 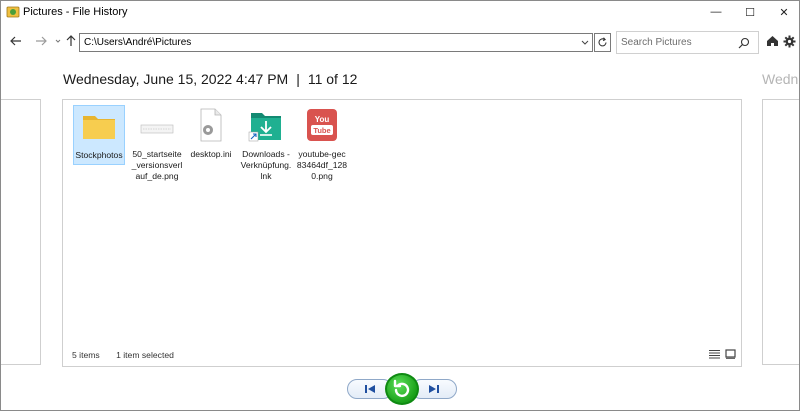 I want to click on address-path: C:\Users\André\Pictures, so click(x=138, y=42).